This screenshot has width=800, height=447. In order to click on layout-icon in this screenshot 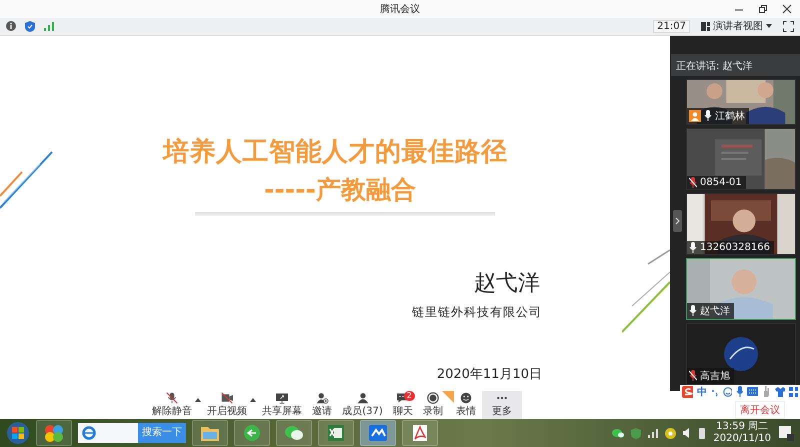, I will do `click(705, 26)`.